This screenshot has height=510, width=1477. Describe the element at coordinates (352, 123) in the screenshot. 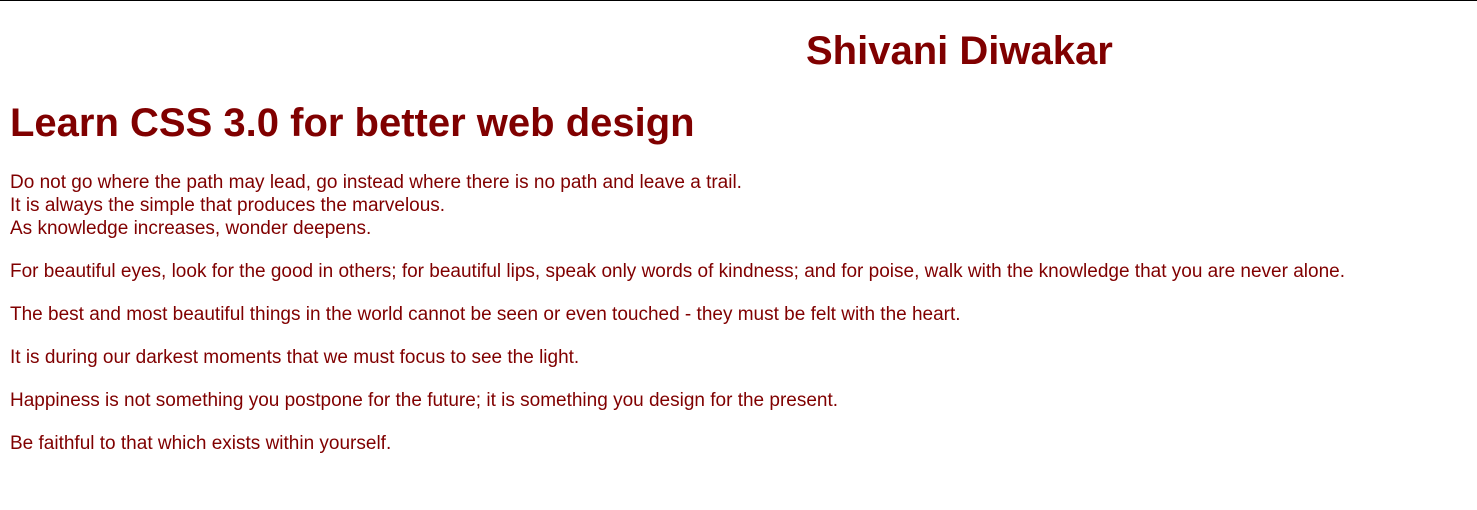

I see `page-title: Learn CSS 3.0 for better web design` at that location.